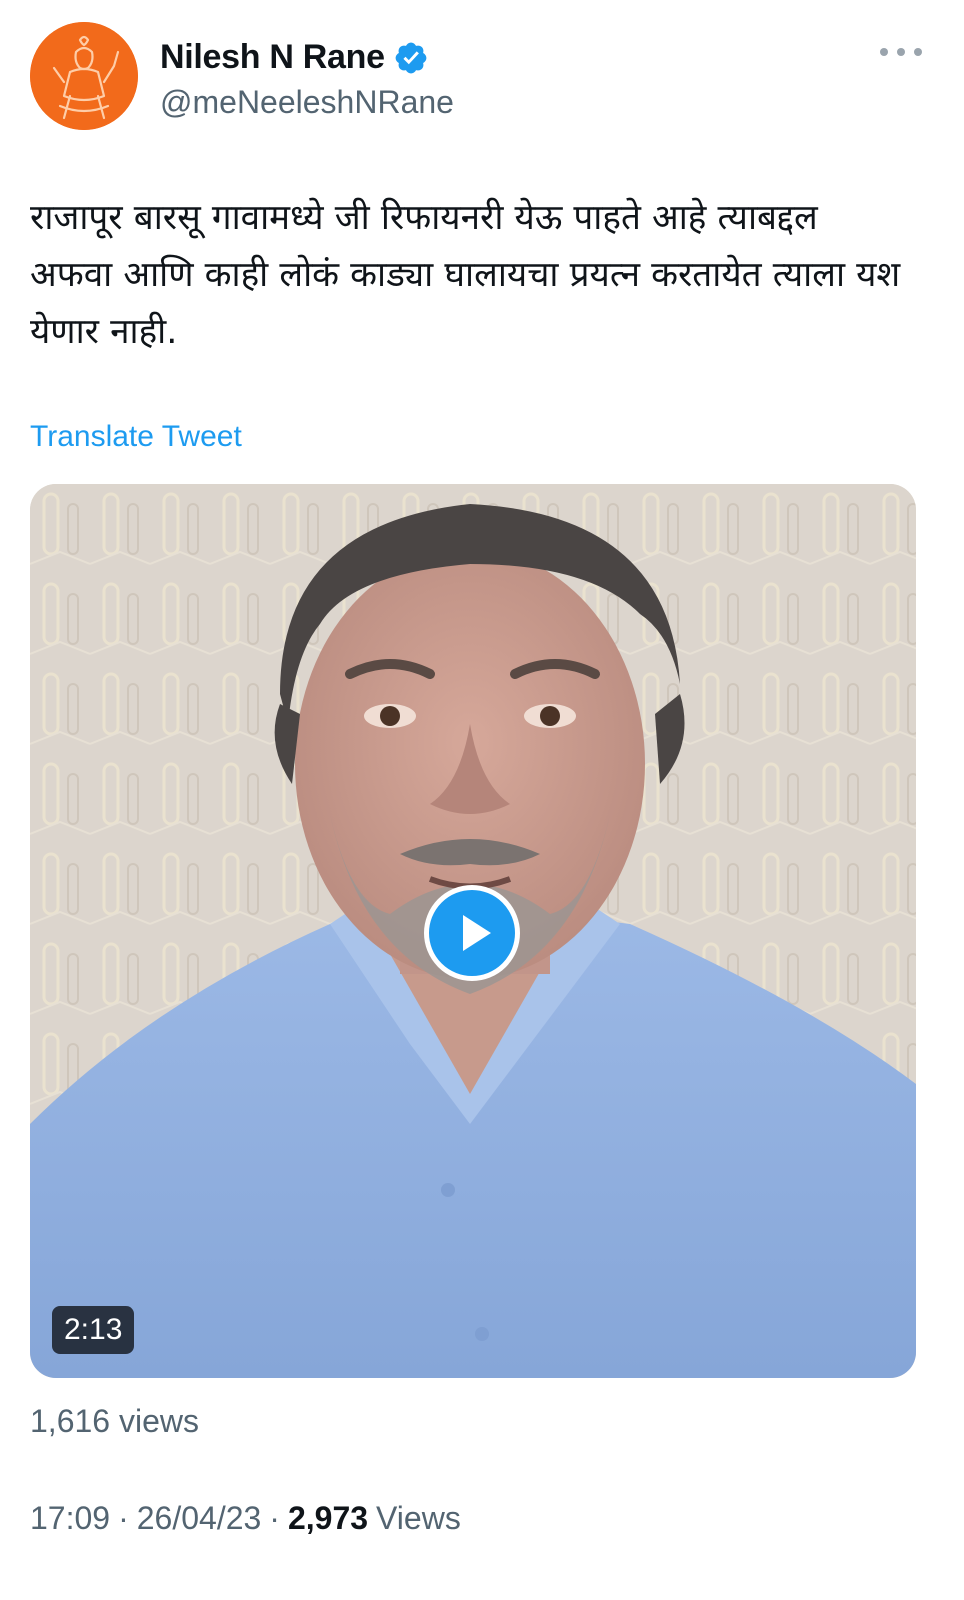  I want to click on play-icon, so click(472, 933).